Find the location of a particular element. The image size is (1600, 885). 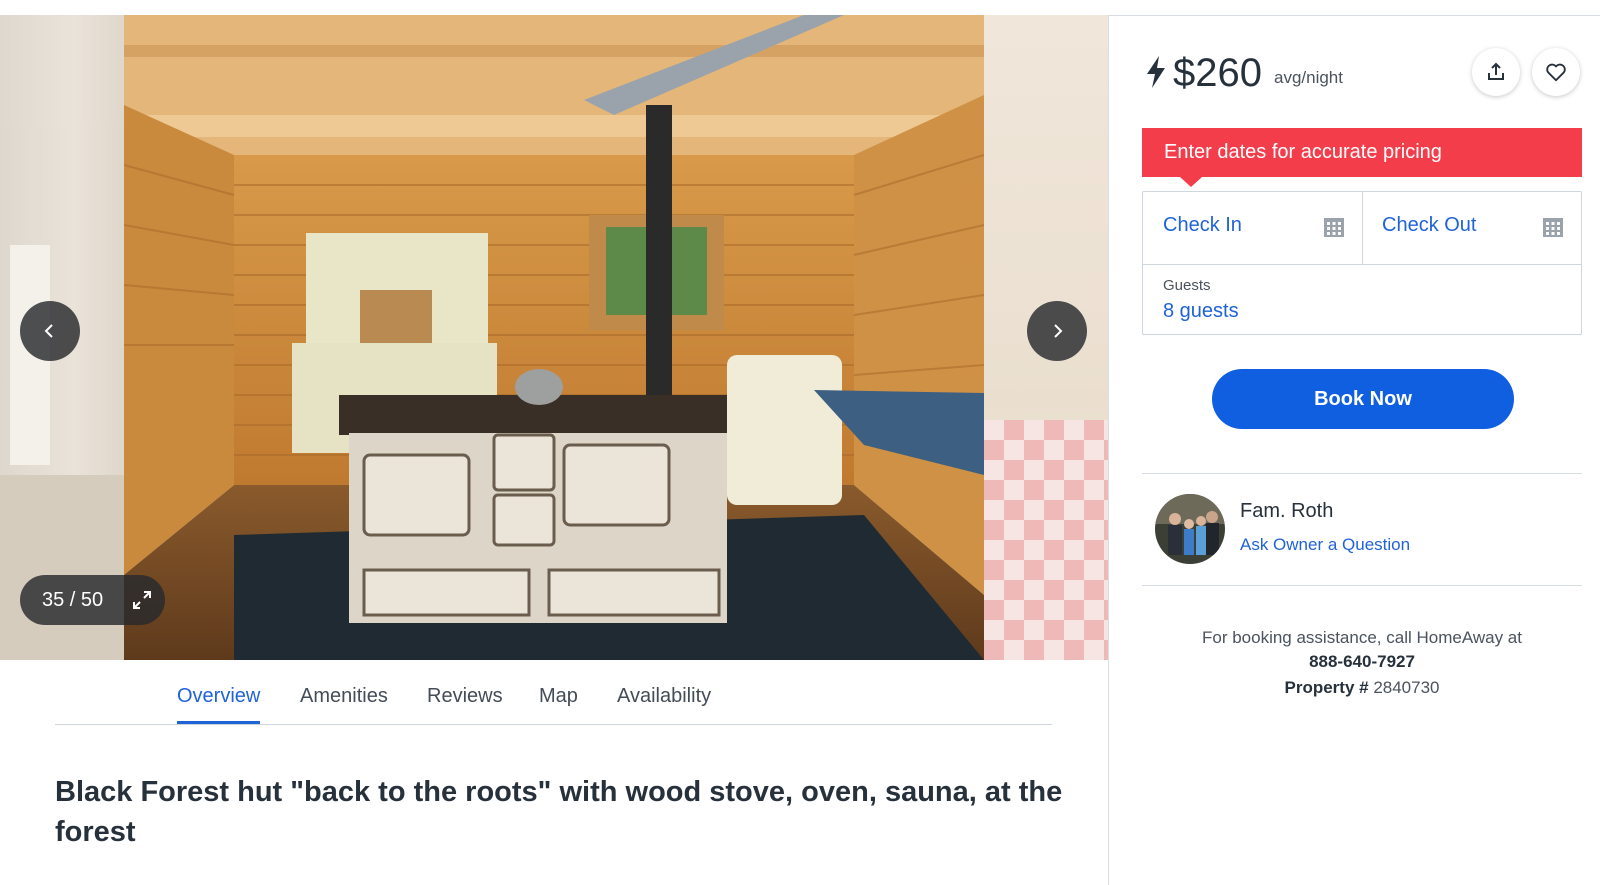

price-unit: avg/night is located at coordinates (1308, 77).